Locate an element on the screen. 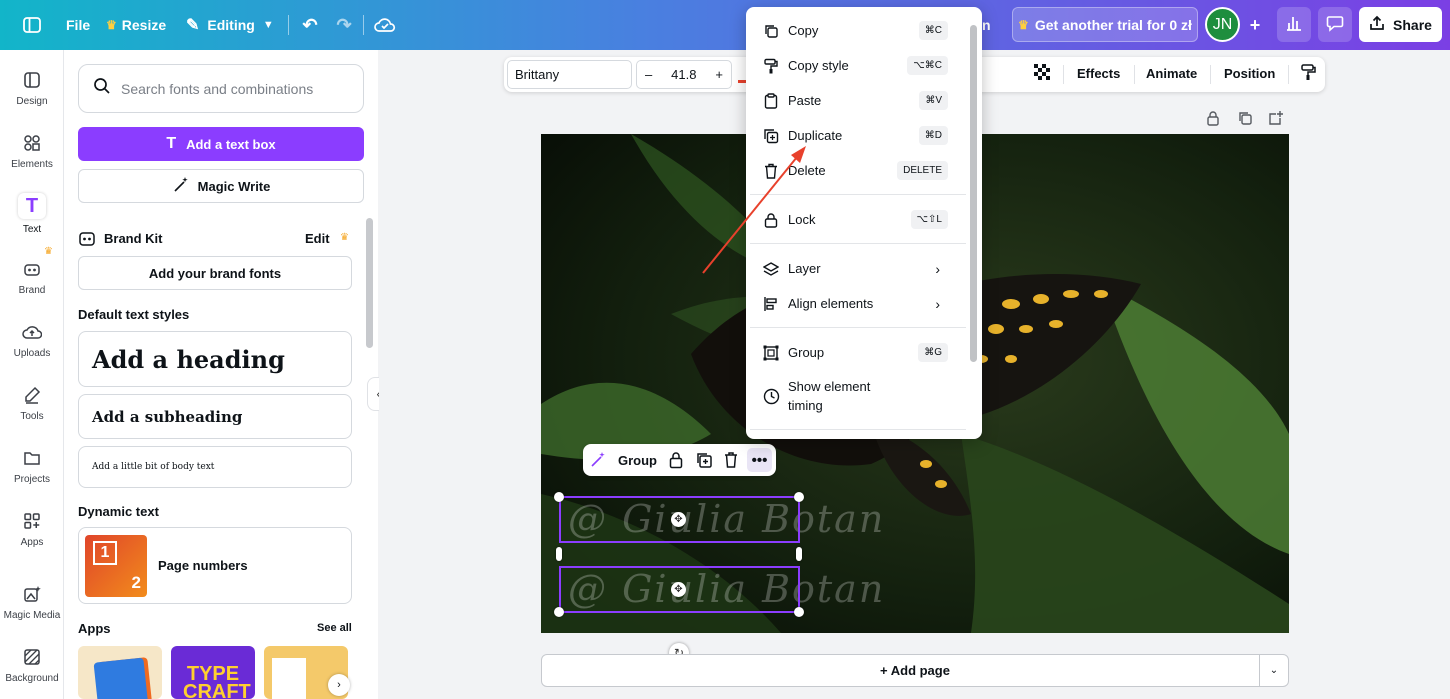 The height and width of the screenshot is (699, 1450). position-button: Position is located at coordinates (1249, 73).